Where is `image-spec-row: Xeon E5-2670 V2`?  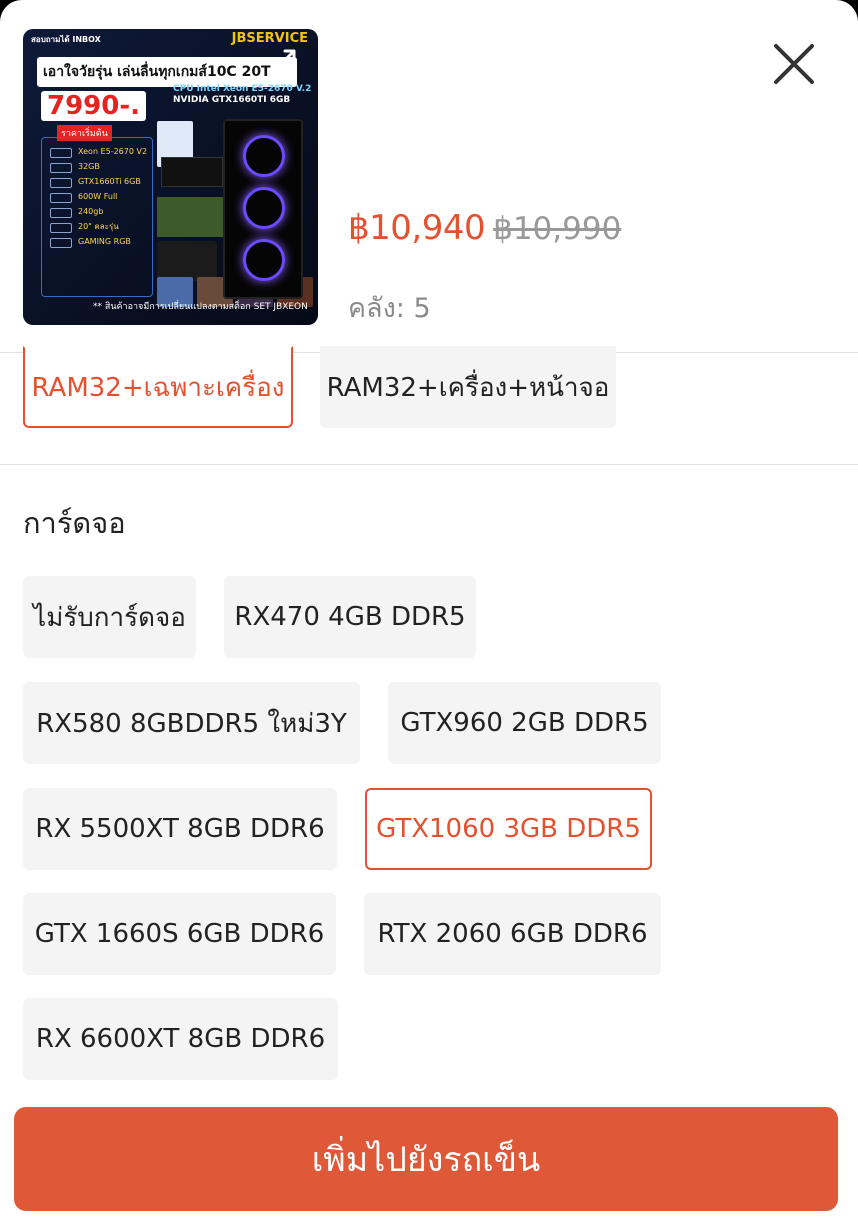 image-spec-row: Xeon E5-2670 V2 is located at coordinates (97, 151).